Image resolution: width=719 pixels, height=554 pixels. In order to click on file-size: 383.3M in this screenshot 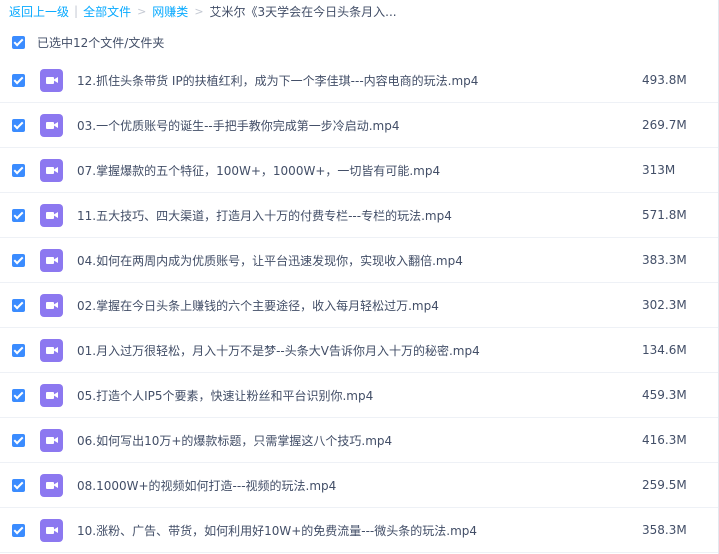, I will do `click(664, 260)`.